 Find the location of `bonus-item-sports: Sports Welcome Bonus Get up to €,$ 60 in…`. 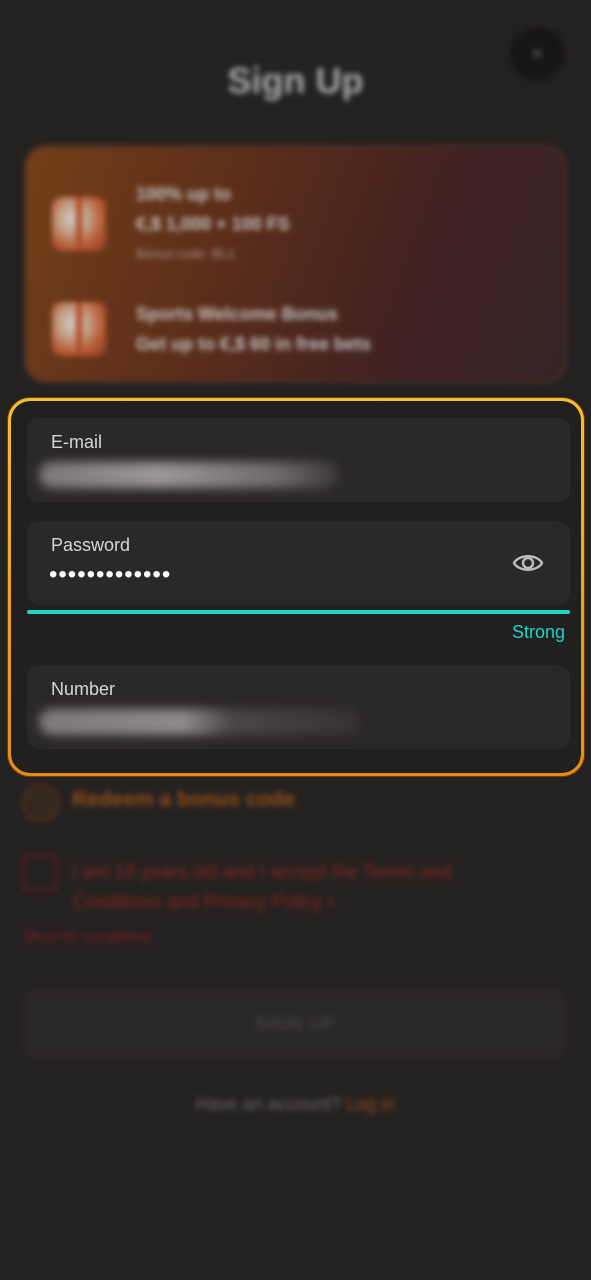

bonus-item-sports: Sports Welcome Bonus Get up to €,$ 60 in… is located at coordinates (211, 329).